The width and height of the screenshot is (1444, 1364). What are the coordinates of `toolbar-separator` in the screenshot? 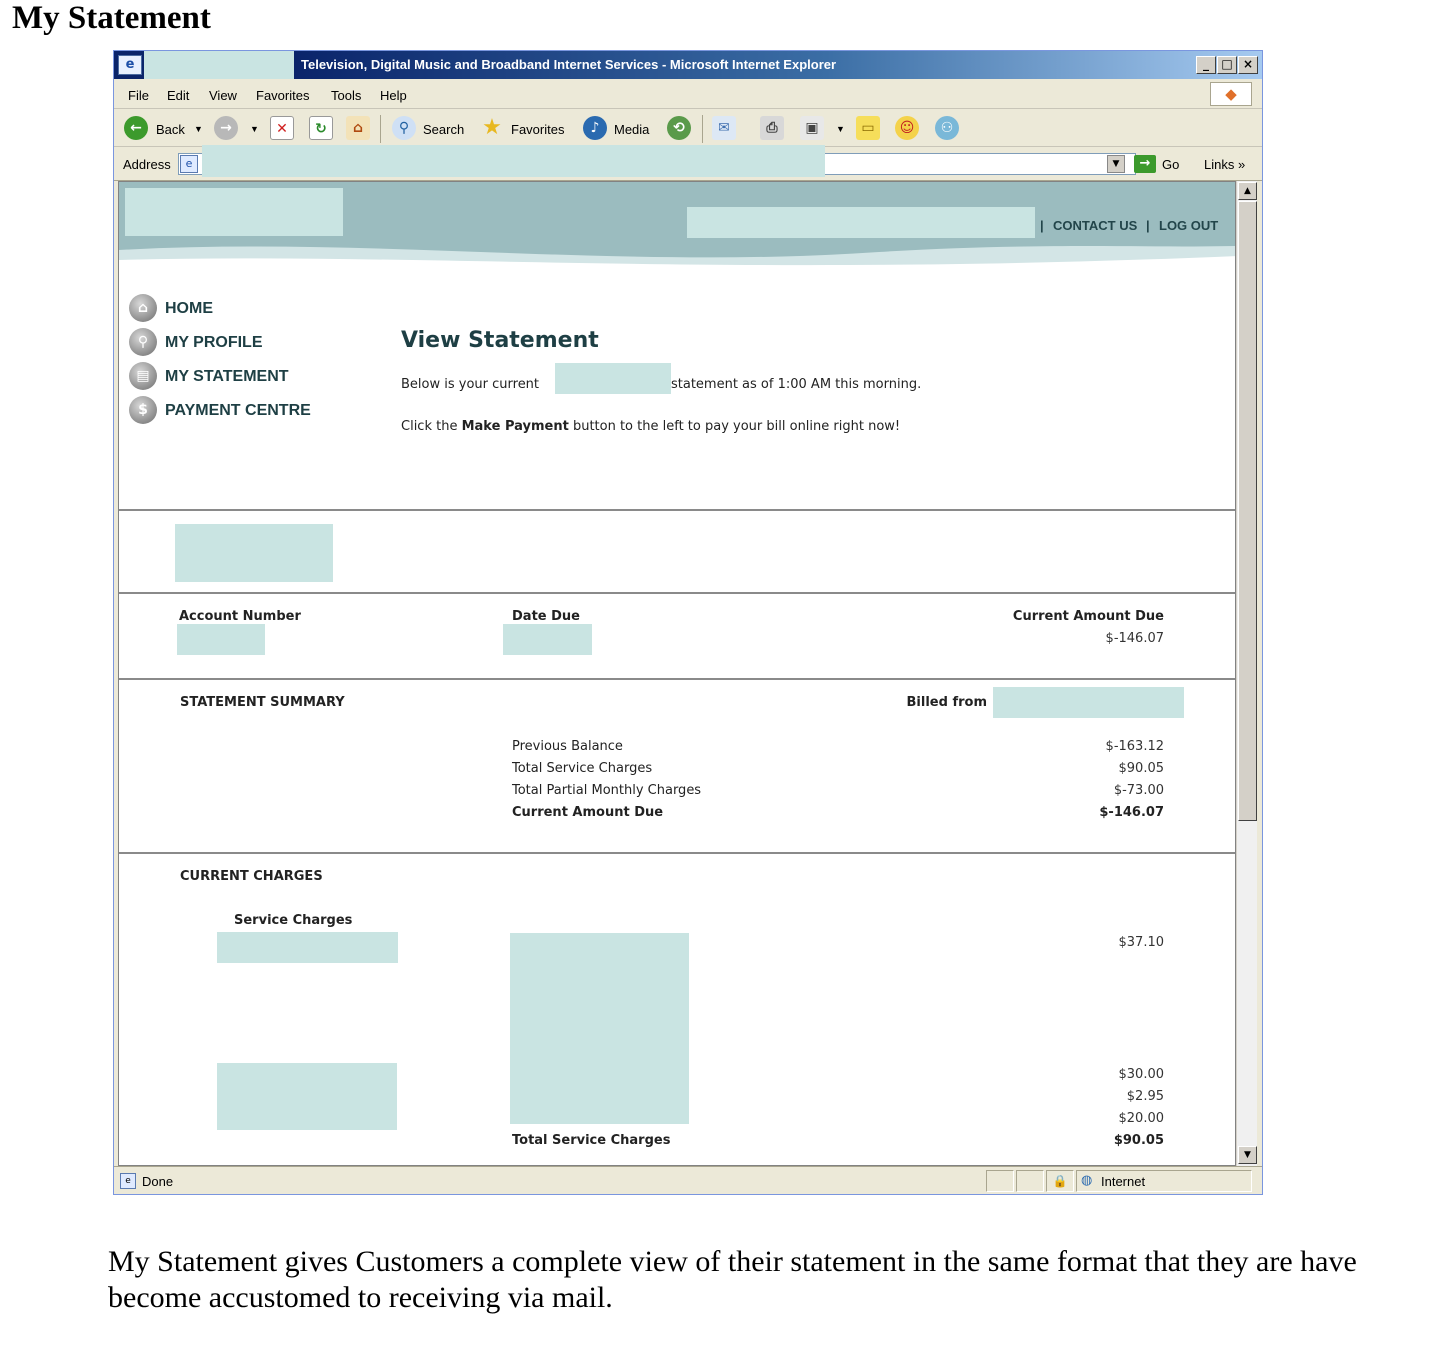 It's located at (702, 129).